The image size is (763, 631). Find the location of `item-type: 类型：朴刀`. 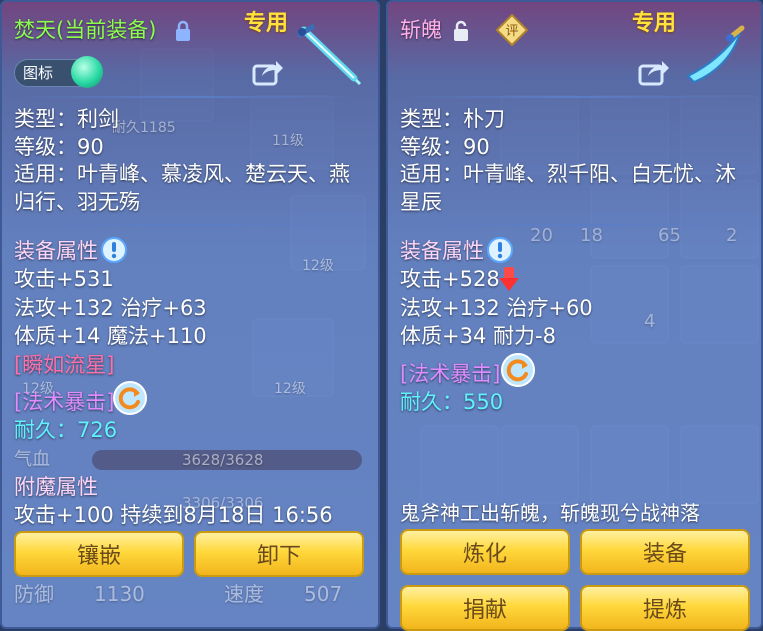

item-type: 类型：朴刀 is located at coordinates (452, 119).